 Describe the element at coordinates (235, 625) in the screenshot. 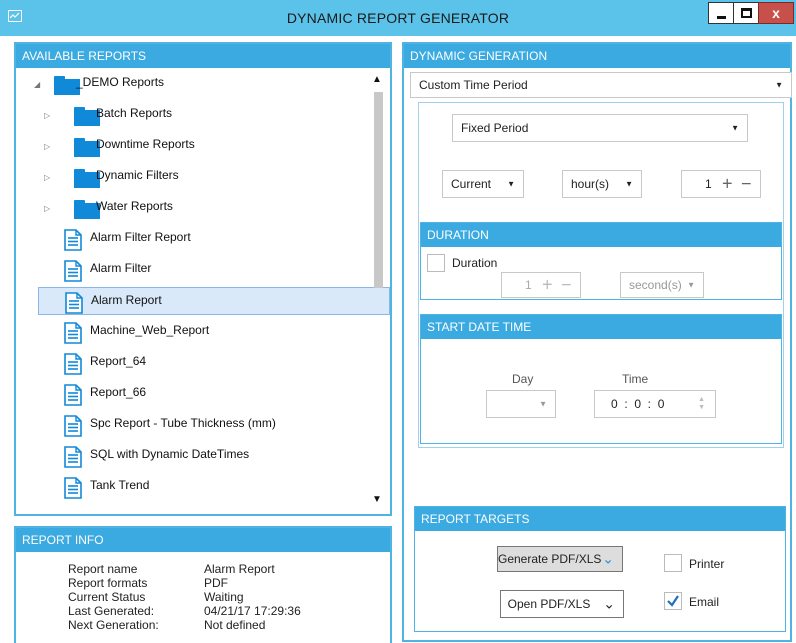

I see `info-value: Not defined` at that location.